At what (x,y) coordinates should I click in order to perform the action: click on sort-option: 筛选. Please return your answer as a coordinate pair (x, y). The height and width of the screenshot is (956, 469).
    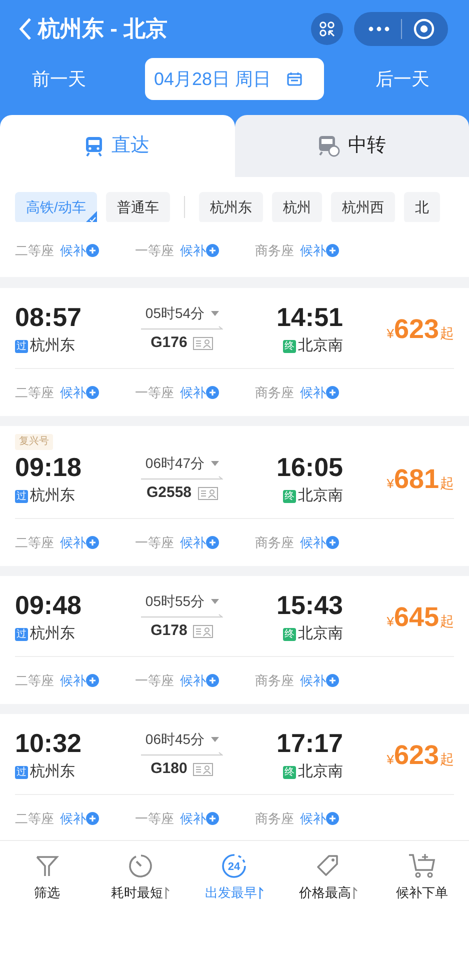
    Looking at the image, I should click on (47, 877).